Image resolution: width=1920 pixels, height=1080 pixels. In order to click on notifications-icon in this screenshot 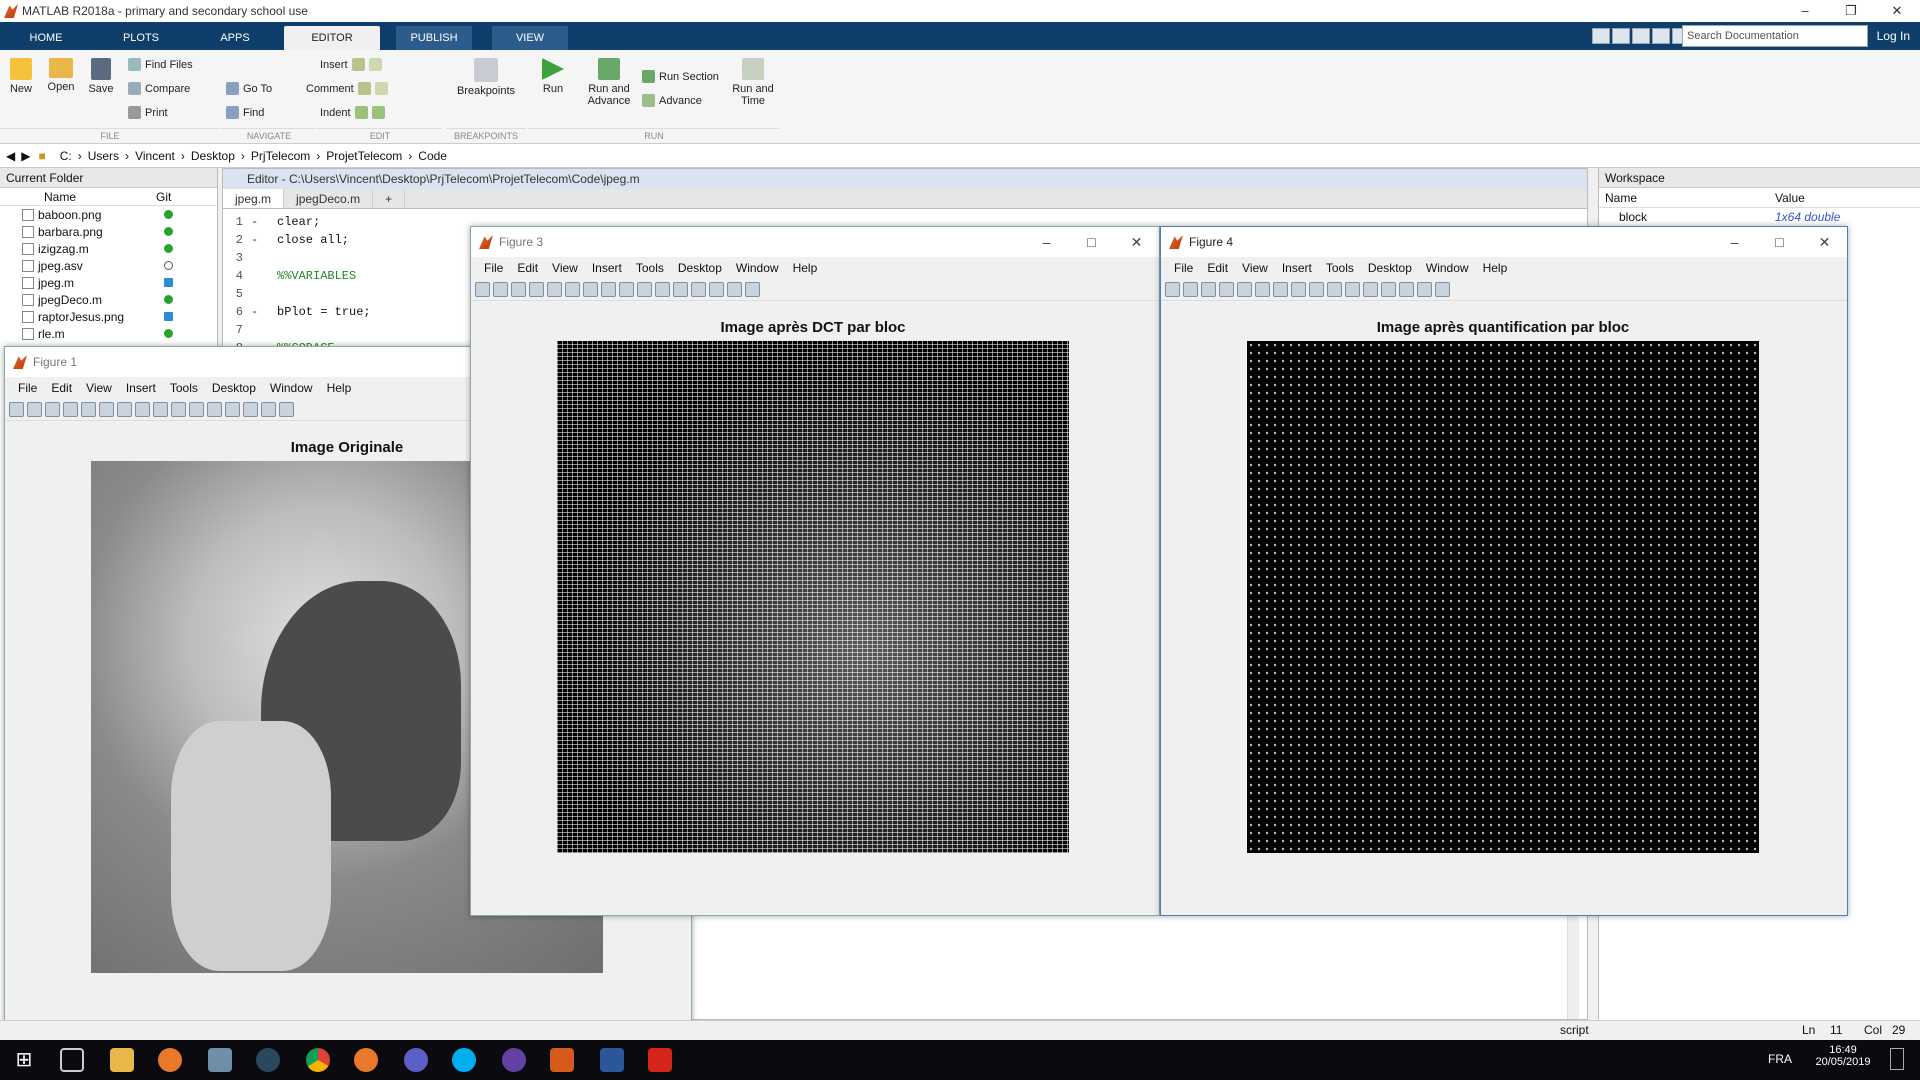, I will do `click(1897, 1059)`.